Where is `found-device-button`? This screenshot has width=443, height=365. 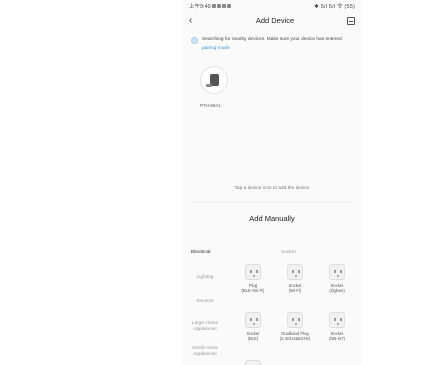
found-device-button is located at coordinates (214, 80).